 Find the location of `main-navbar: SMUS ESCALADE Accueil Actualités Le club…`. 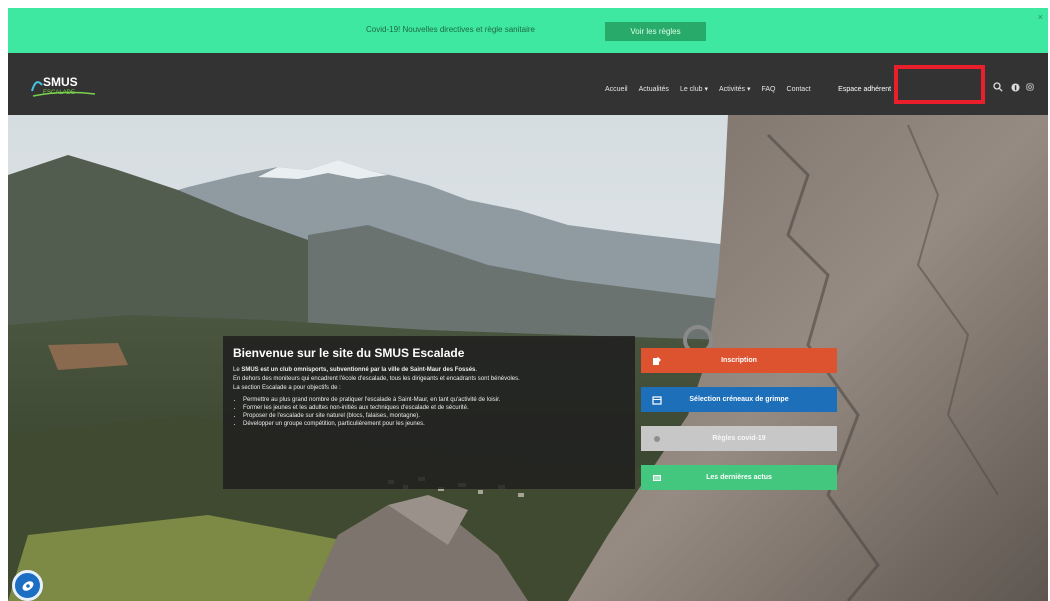

main-navbar: SMUS ESCALADE Accueil Actualités Le club… is located at coordinates (528, 84).